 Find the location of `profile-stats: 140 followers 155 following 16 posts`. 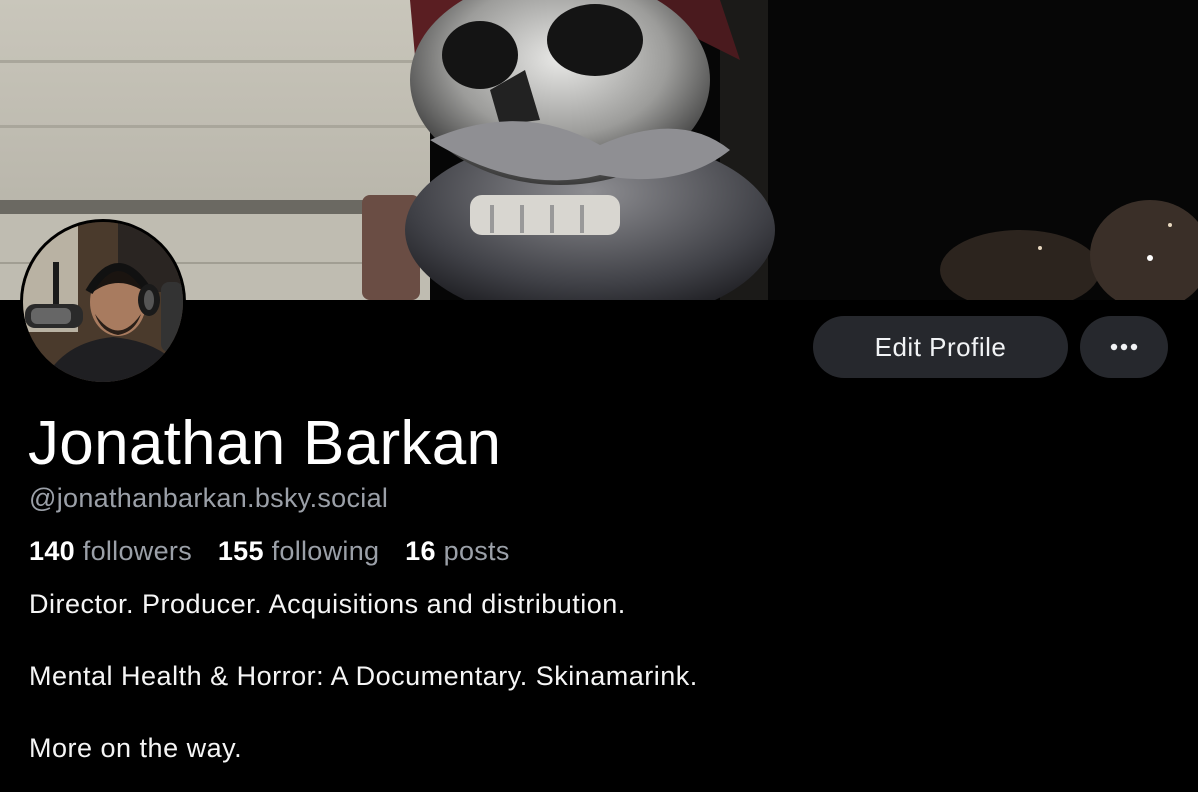

profile-stats: 140 followers 155 following 16 posts is located at coordinates (278, 551).